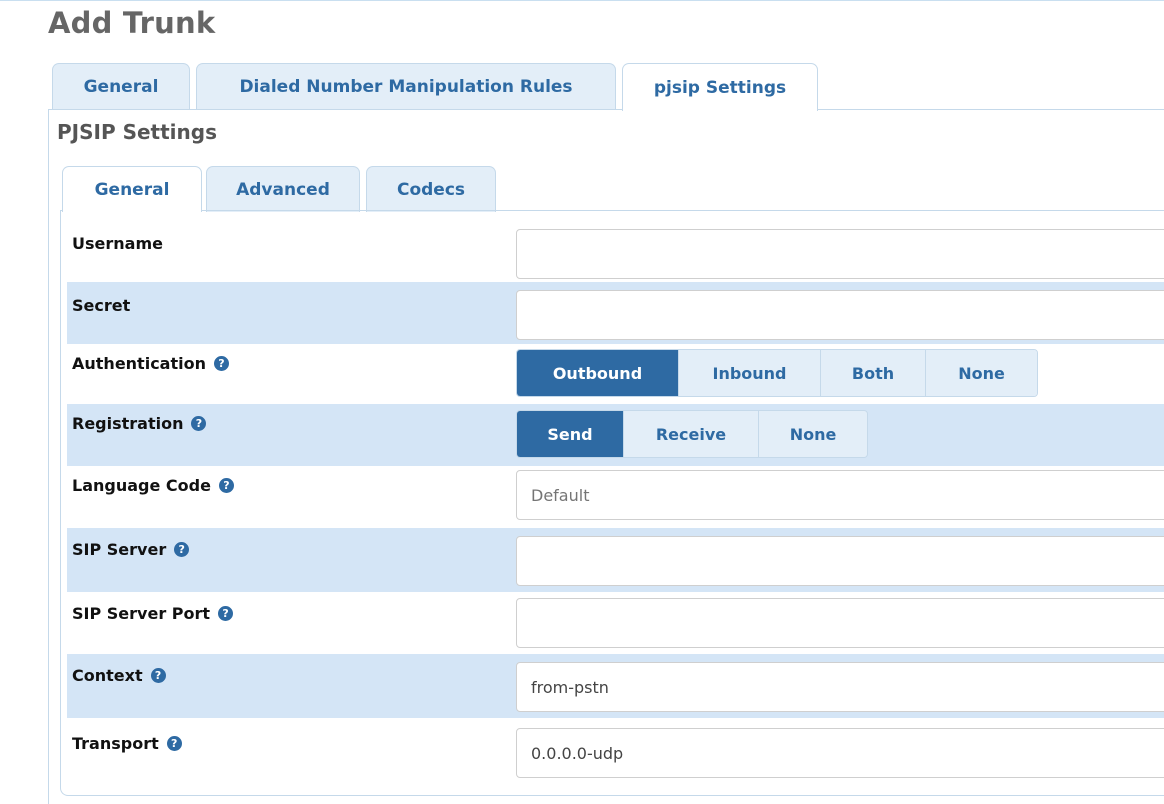 The width and height of the screenshot is (1164, 804). I want to click on username-row: Username, so click(615, 252).